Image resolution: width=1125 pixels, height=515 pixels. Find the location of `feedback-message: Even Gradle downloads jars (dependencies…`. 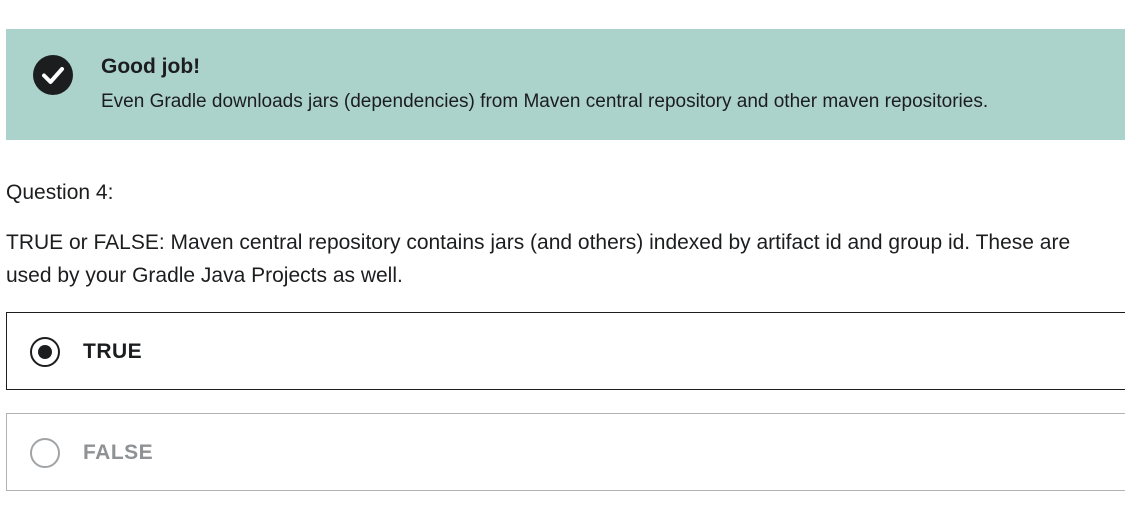

feedback-message: Even Gradle downloads jars (dependencies… is located at coordinates (545, 101).